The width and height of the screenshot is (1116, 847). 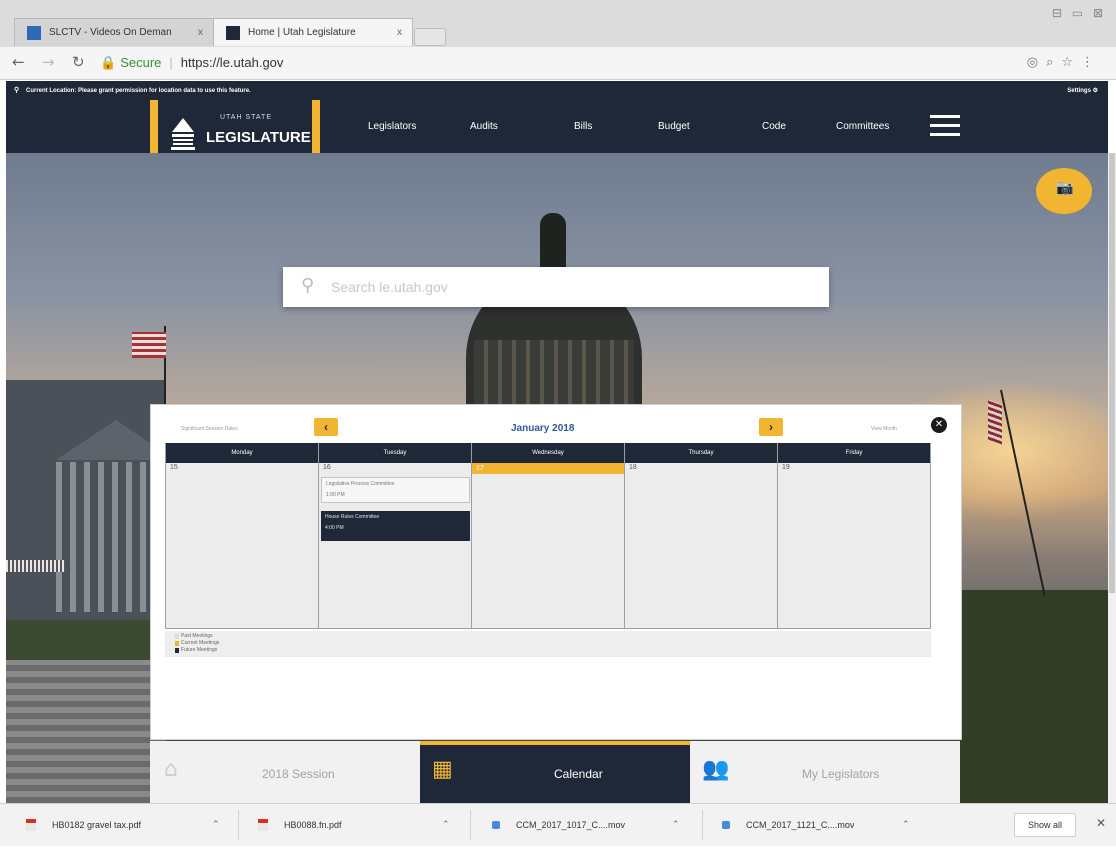 I want to click on toolbar-icons: ◎⌕☆⋮, so click(x=1064, y=62).